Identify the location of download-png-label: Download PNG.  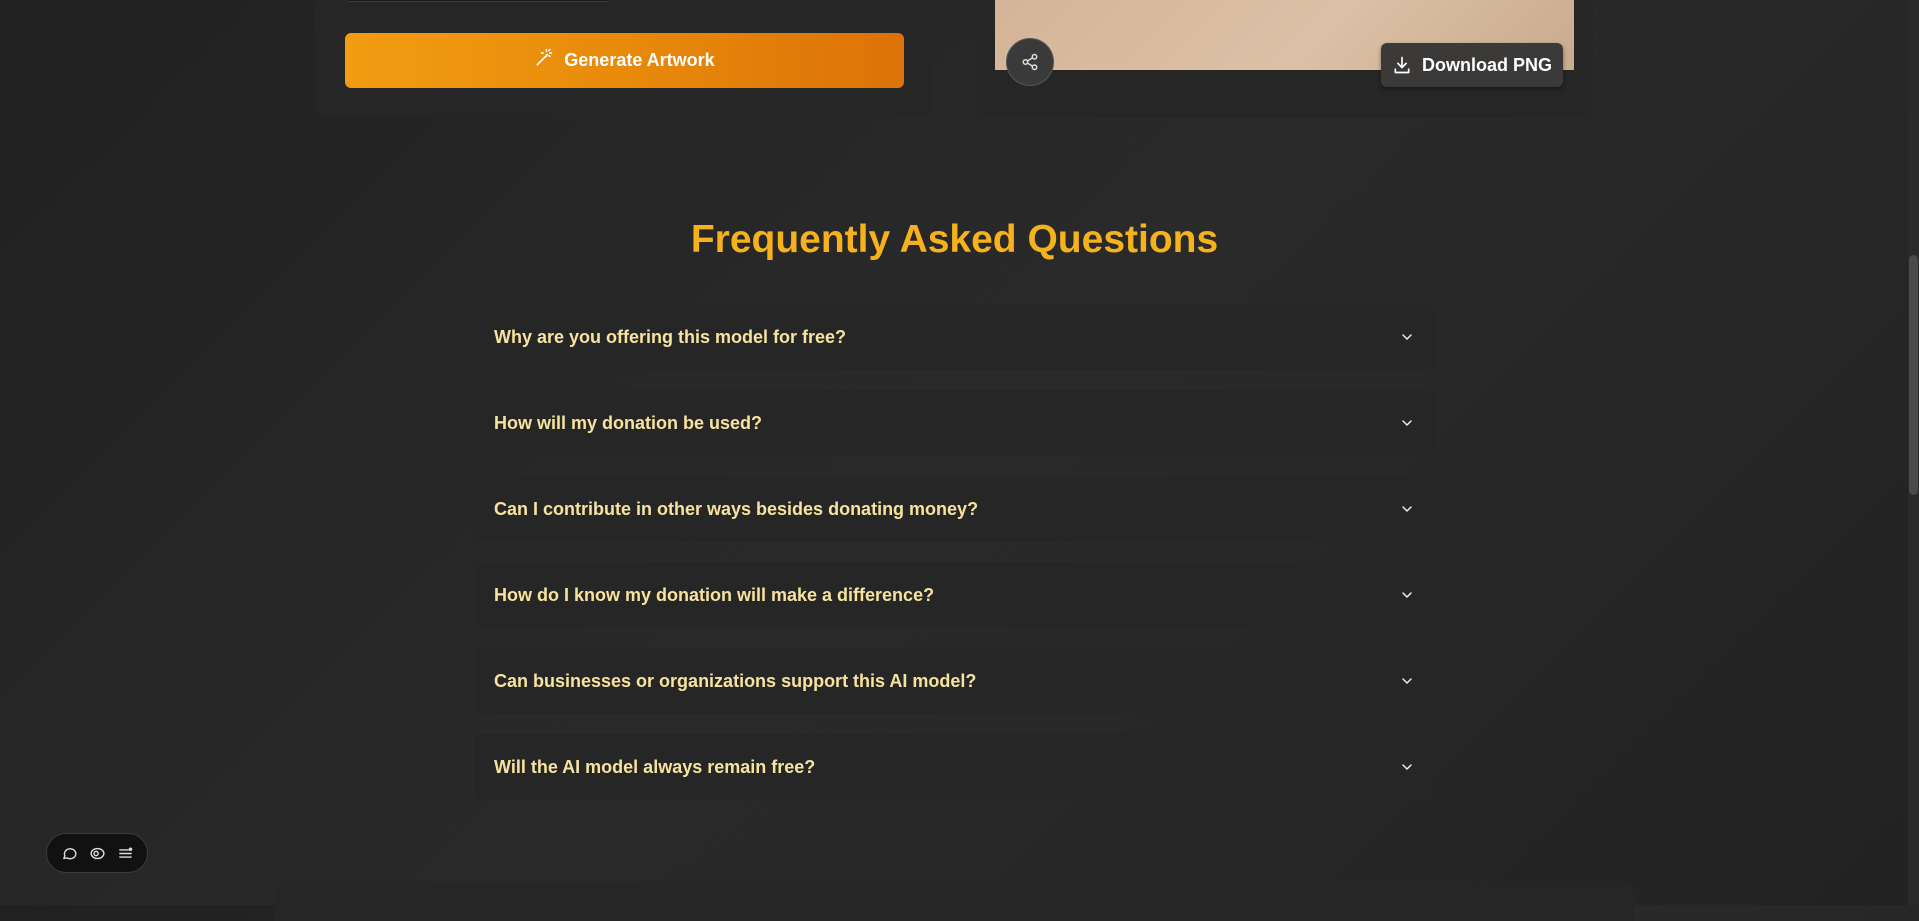
(1487, 64).